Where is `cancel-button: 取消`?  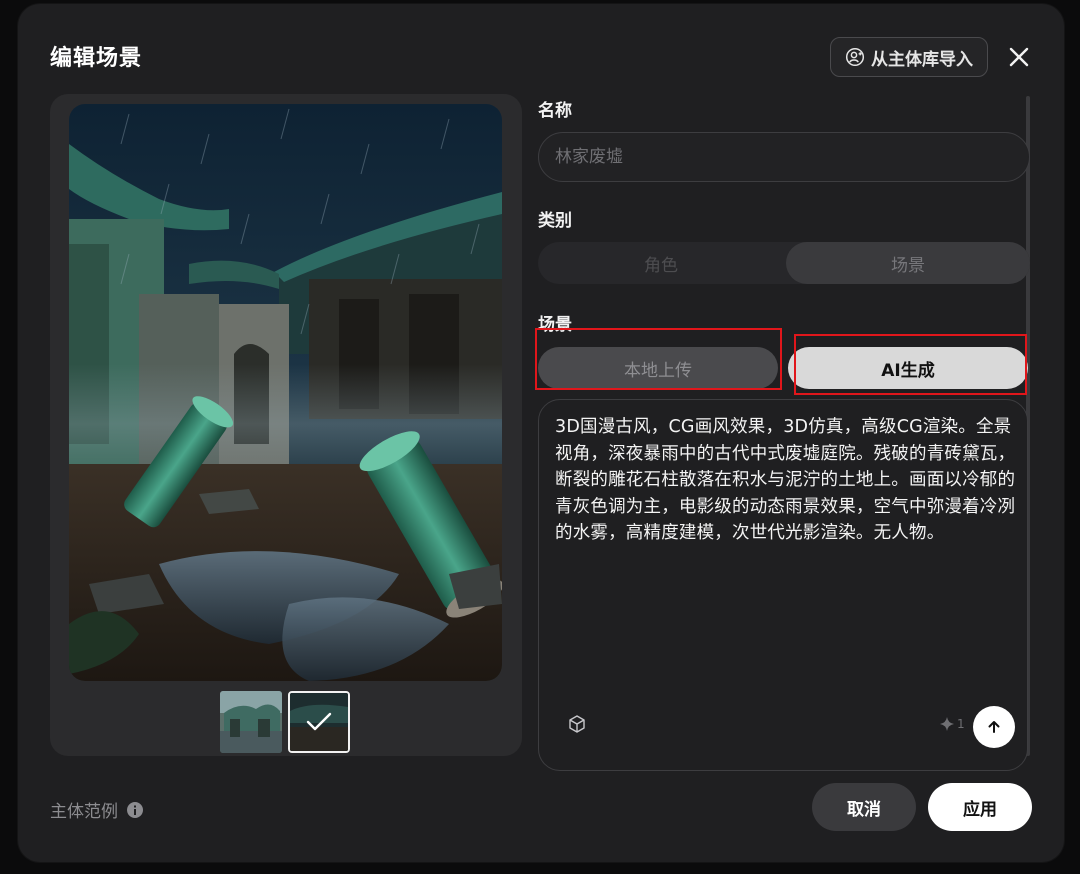
cancel-button: 取消 is located at coordinates (864, 807).